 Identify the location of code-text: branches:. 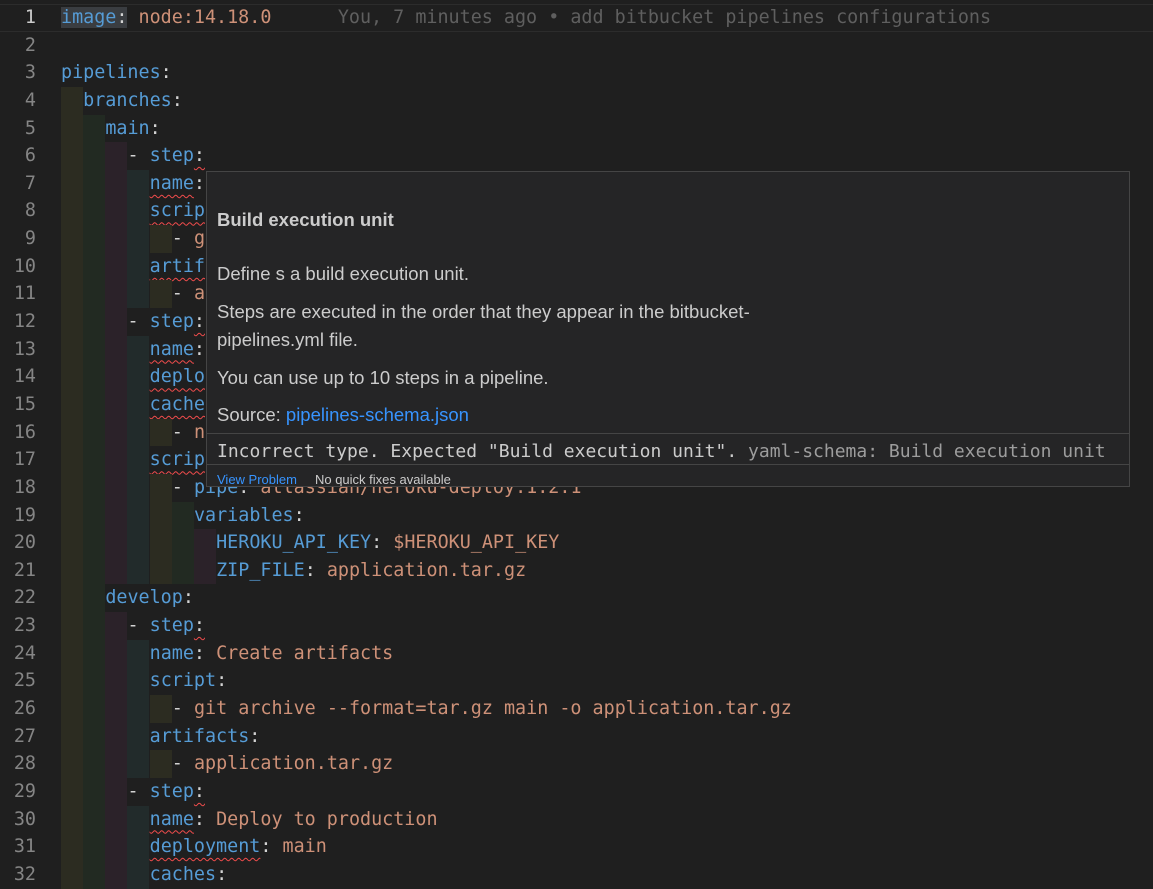
(133, 101).